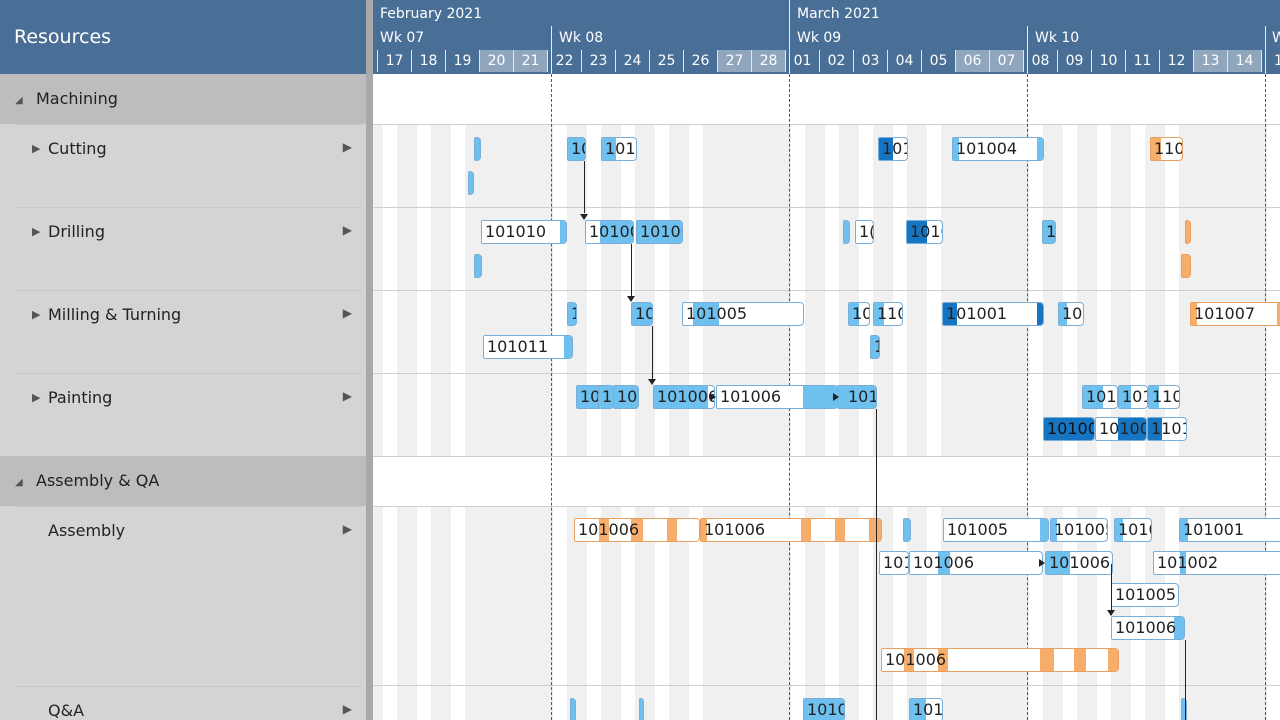  What do you see at coordinates (926, 709) in the screenshot?
I see `task-bar: 101(` at bounding box center [926, 709].